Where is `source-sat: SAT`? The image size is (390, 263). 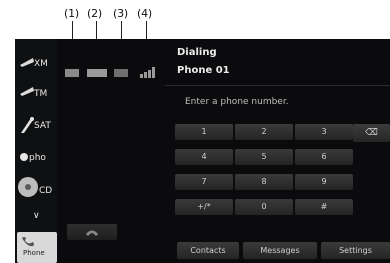 source-sat: SAT is located at coordinates (37, 126).